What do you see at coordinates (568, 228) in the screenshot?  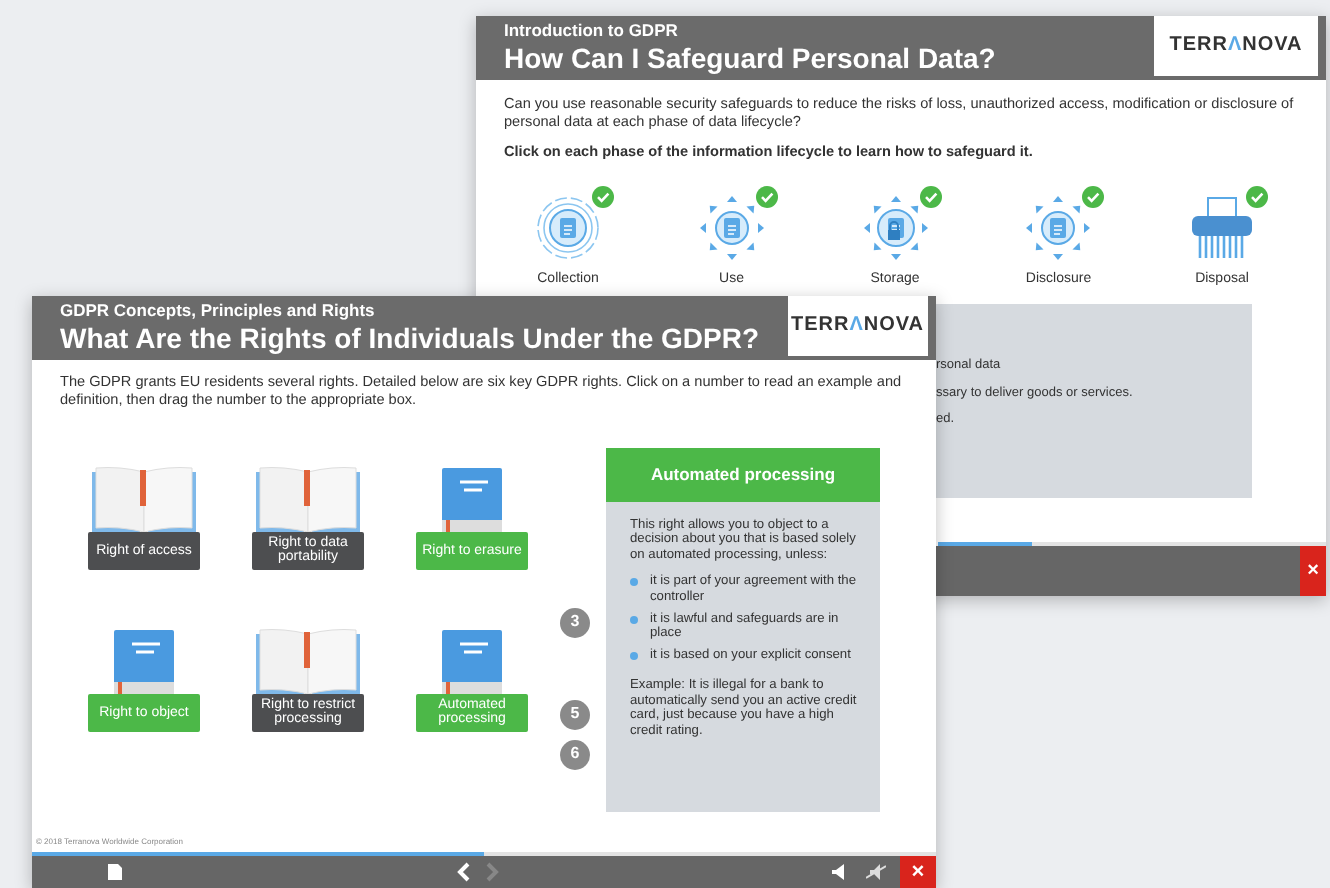 I see `rings-document-icon` at bounding box center [568, 228].